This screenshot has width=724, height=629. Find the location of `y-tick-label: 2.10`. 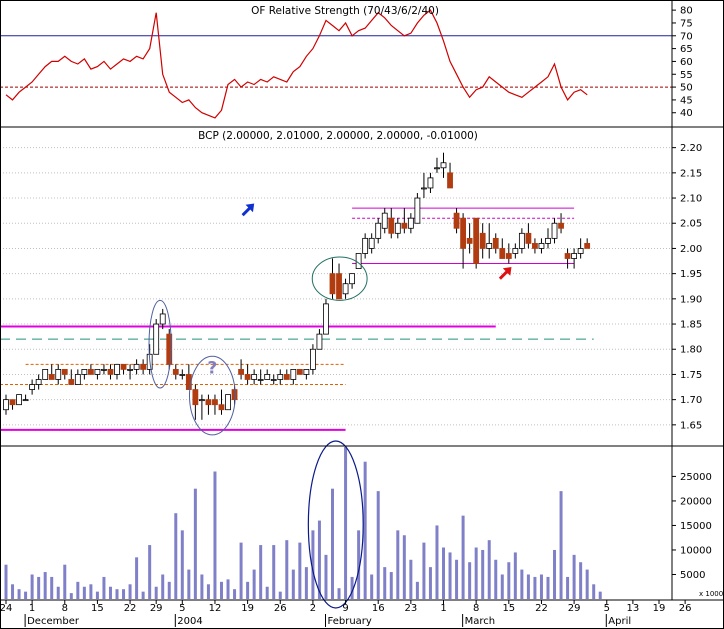

y-tick-label: 2.10 is located at coordinates (691, 199).